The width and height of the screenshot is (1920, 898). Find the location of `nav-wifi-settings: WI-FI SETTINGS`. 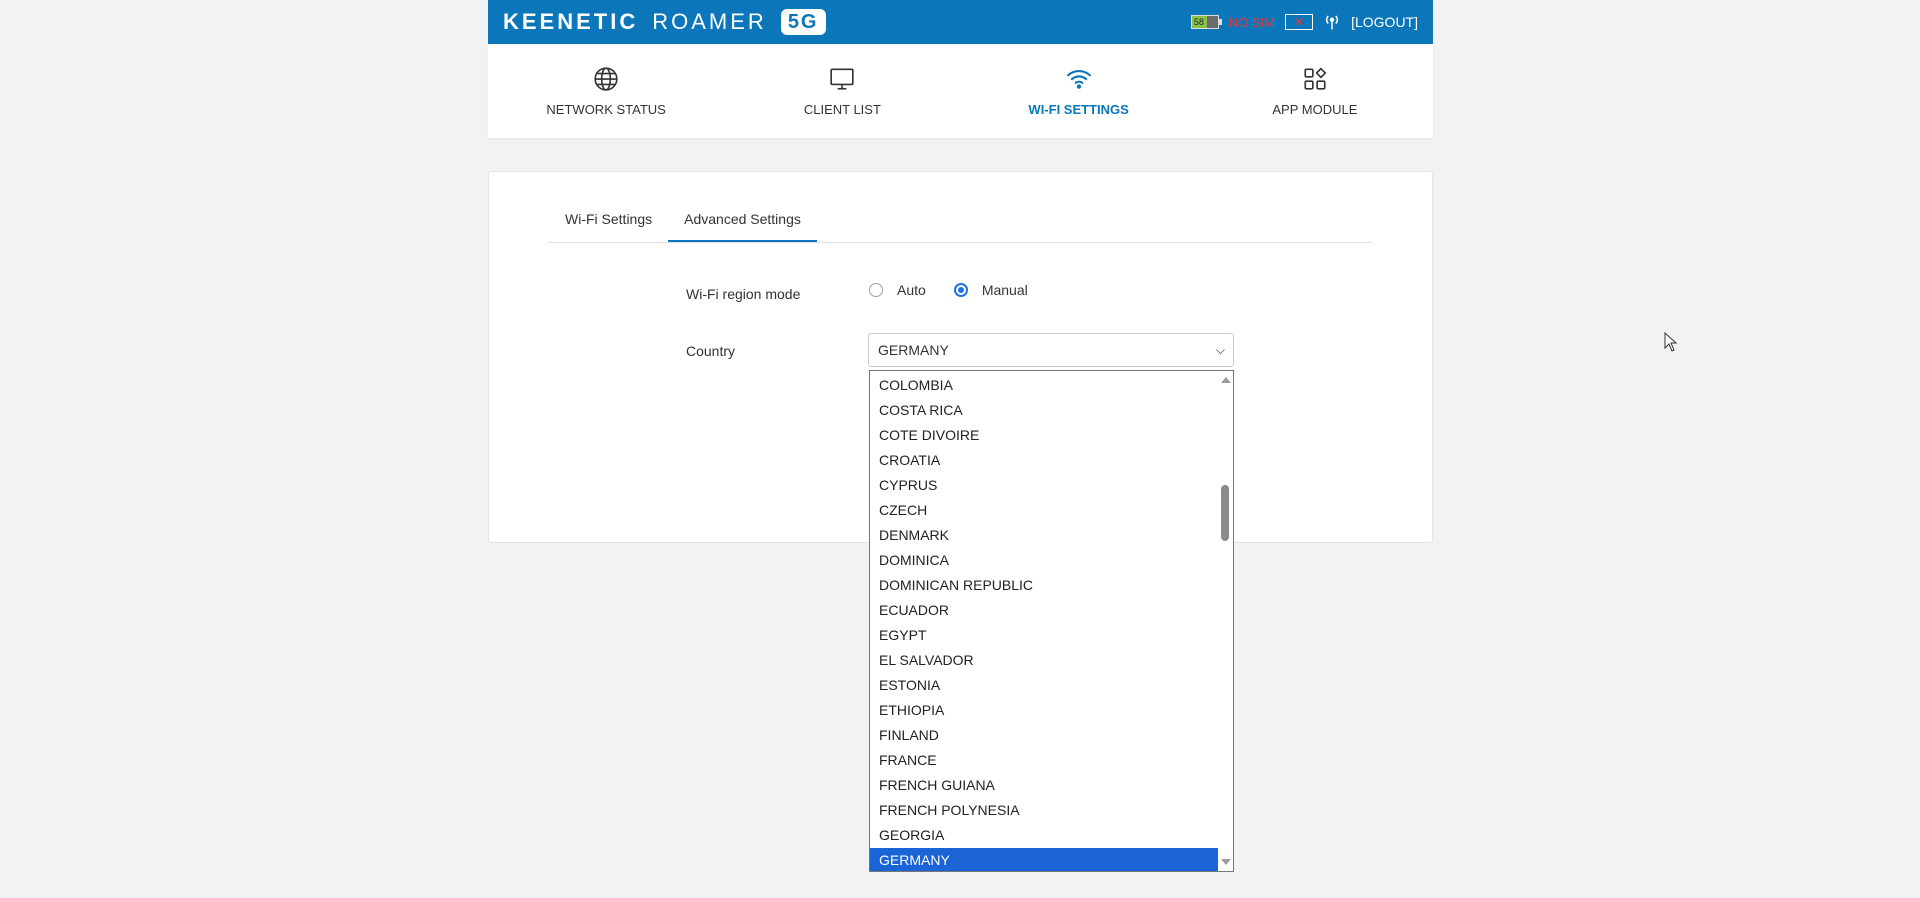

nav-wifi-settings: WI-FI SETTINGS is located at coordinates (1079, 91).